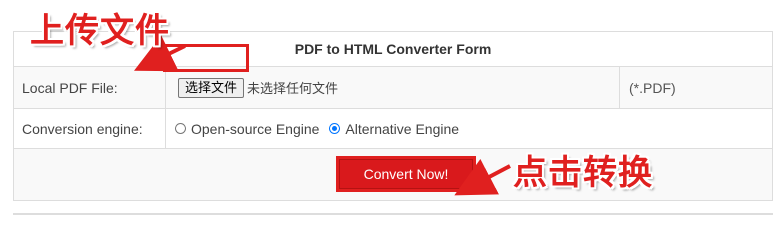  What do you see at coordinates (393, 214) in the screenshot?
I see `divider` at bounding box center [393, 214].